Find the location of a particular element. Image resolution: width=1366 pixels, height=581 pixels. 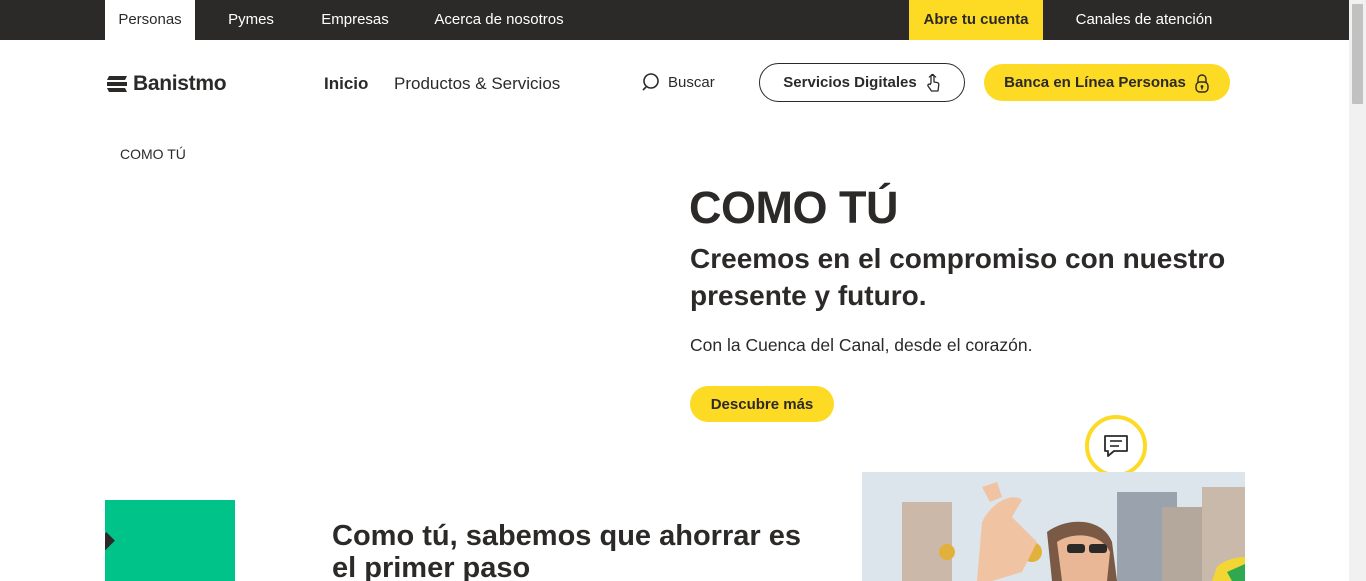

tab-pymes: Pymes is located at coordinates (251, 20).